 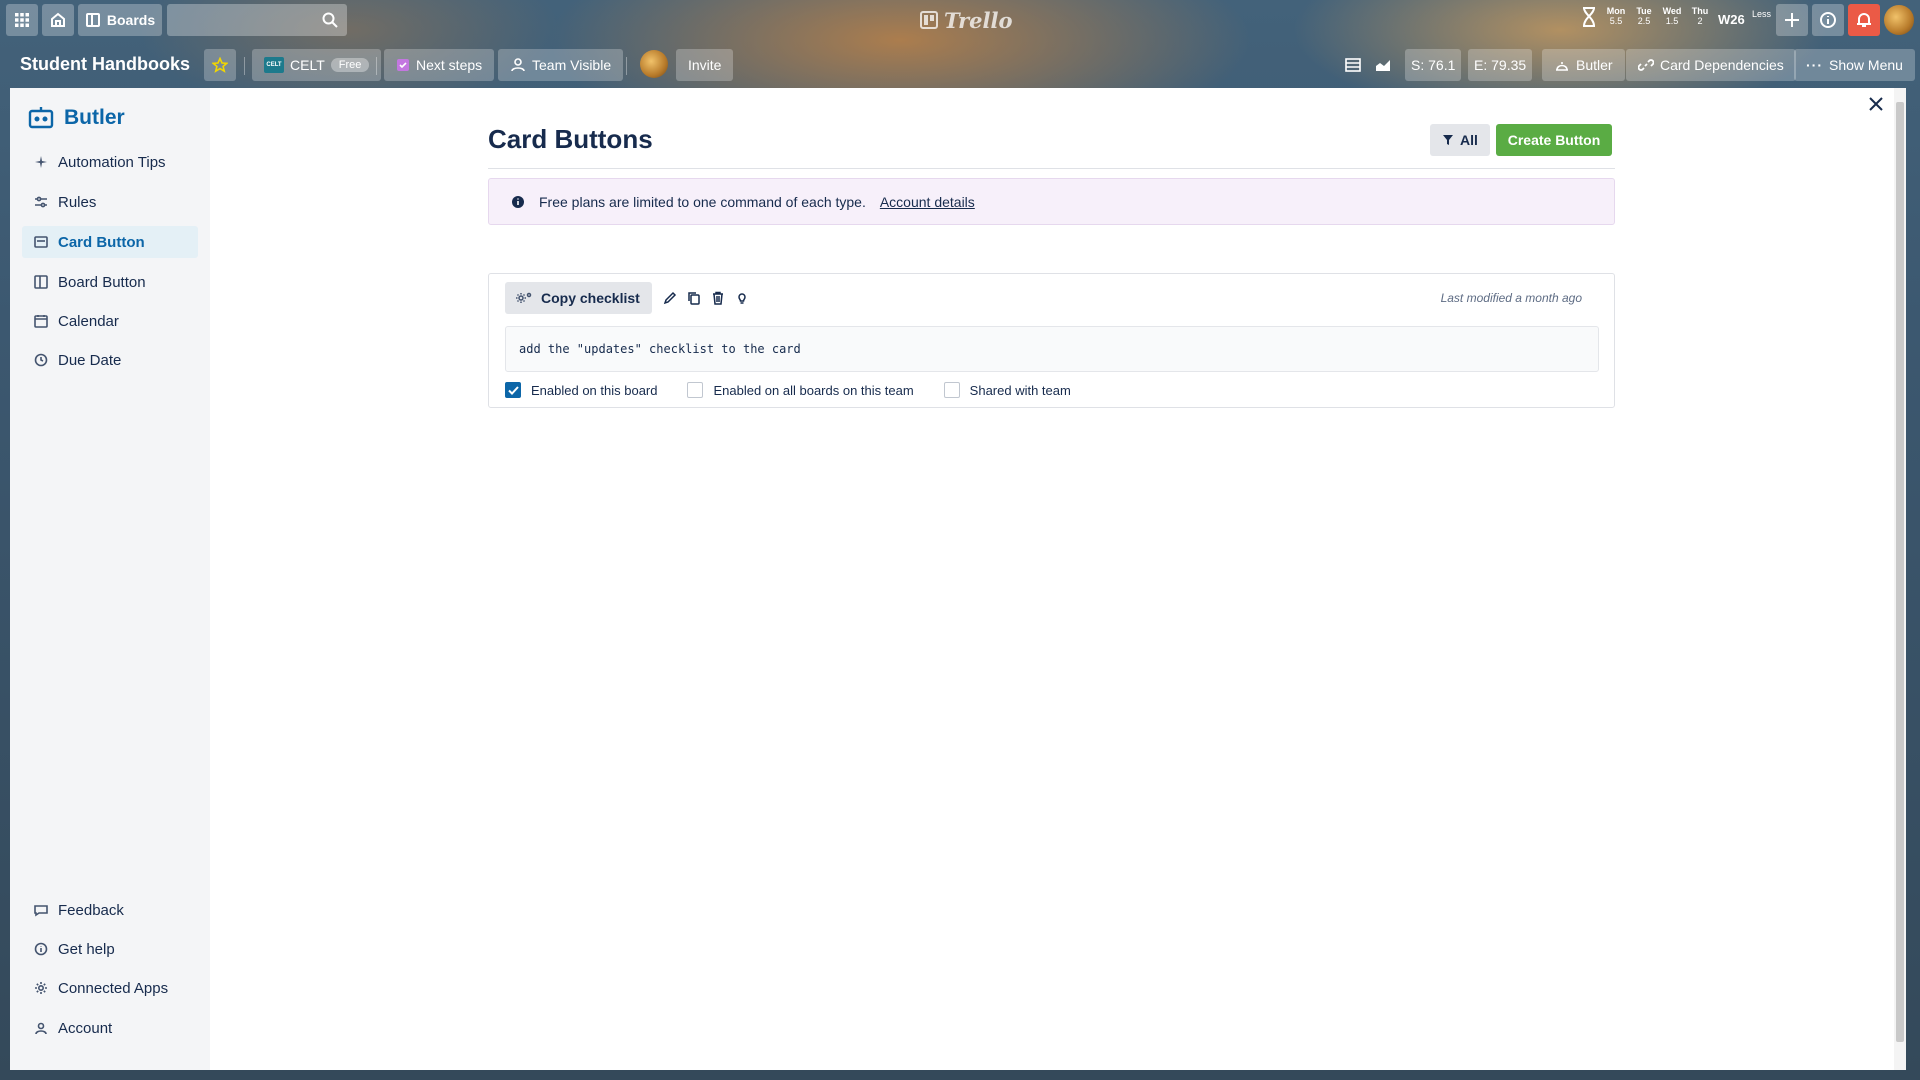 I want to click on e-score: E: 79.35, so click(x=1500, y=65).